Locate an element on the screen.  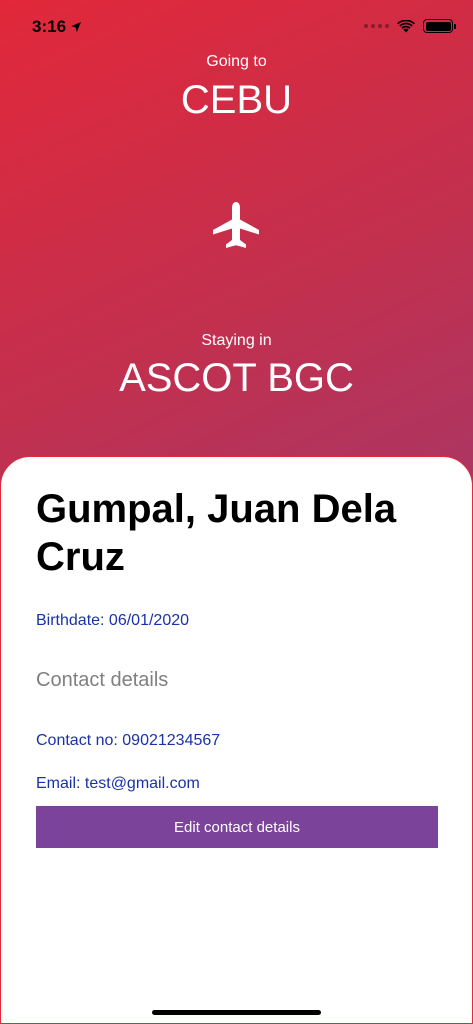
status-time: 3:16 is located at coordinates (57, 27).